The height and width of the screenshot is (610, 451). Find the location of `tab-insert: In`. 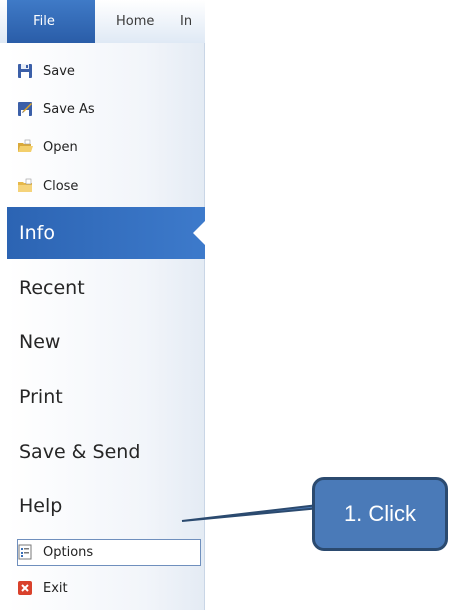

tab-insert: In is located at coordinates (186, 21).